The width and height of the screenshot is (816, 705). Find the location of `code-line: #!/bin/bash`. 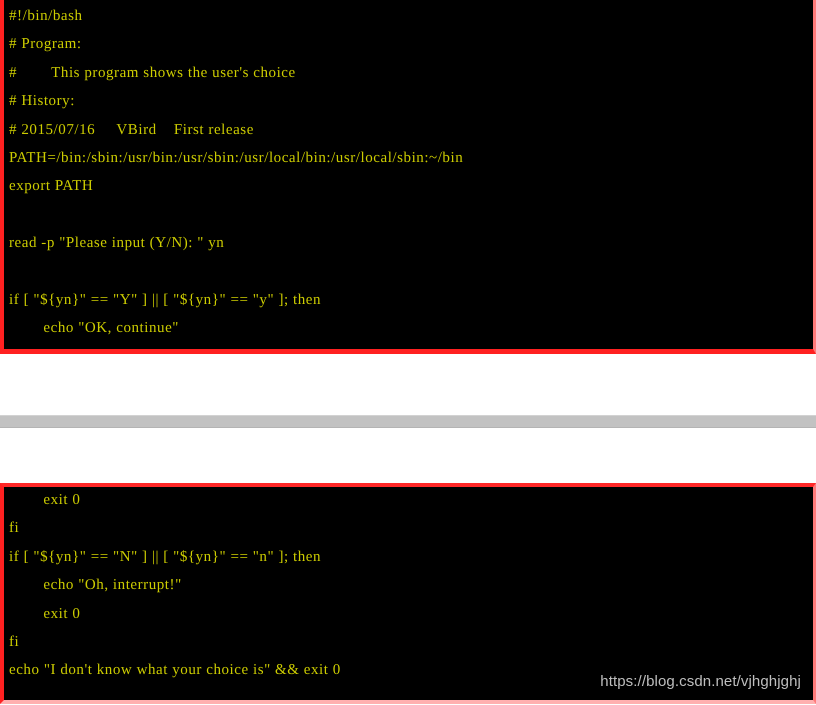

code-line: #!/bin/bash is located at coordinates (46, 16).